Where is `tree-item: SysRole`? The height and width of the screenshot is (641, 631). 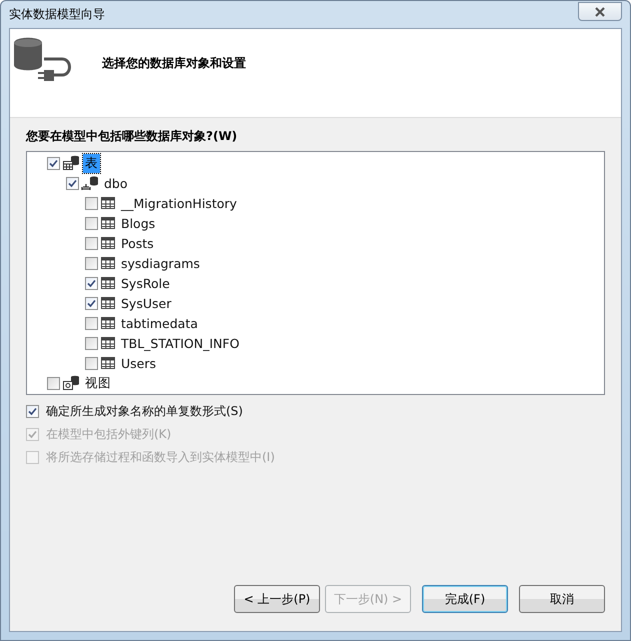
tree-item: SysRole is located at coordinates (145, 283).